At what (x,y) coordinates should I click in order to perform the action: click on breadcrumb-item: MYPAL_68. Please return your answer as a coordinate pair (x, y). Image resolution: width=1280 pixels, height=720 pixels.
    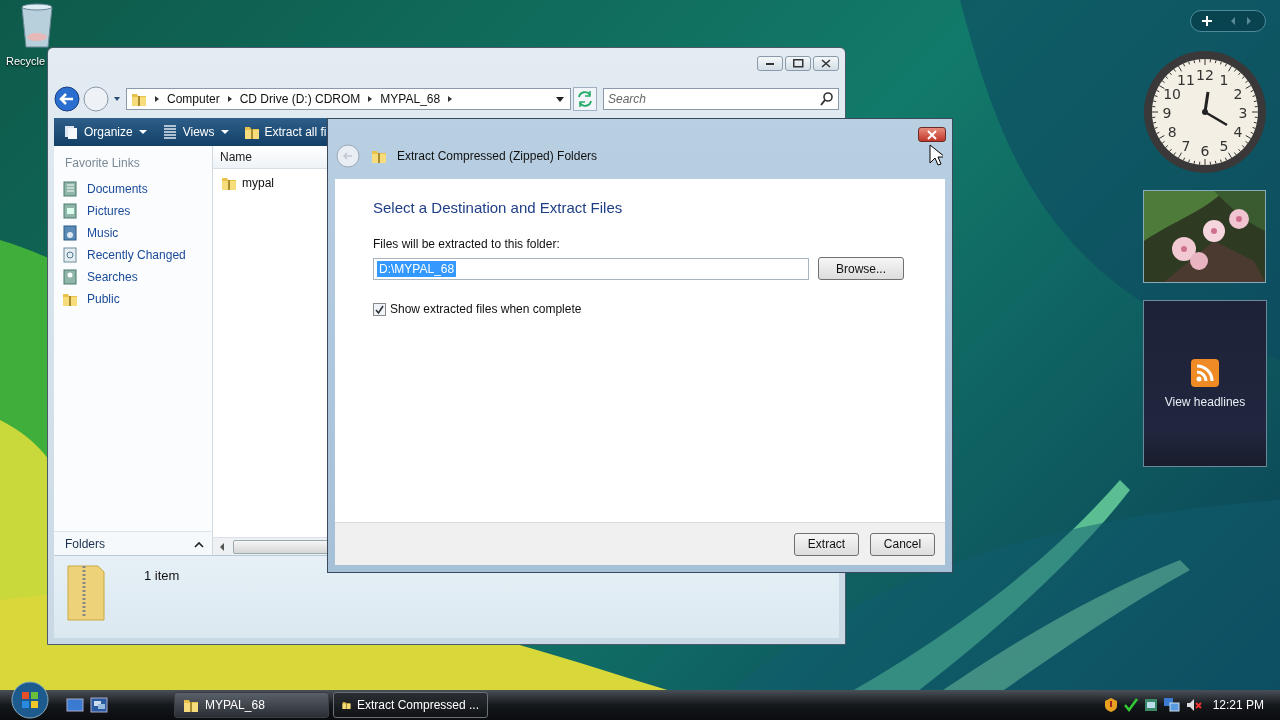
    Looking at the image, I should click on (410, 99).